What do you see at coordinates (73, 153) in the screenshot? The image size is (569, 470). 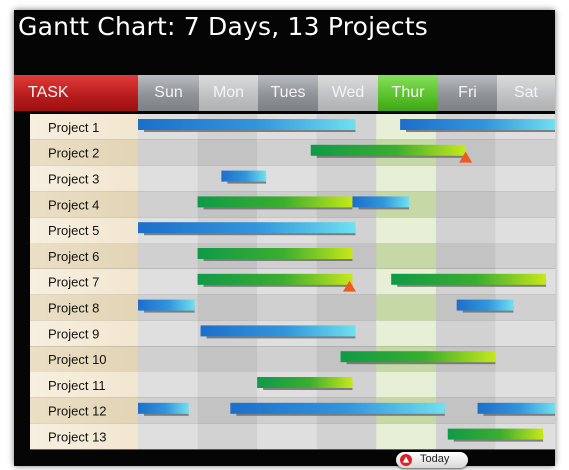 I see `task-label: Project 2` at bounding box center [73, 153].